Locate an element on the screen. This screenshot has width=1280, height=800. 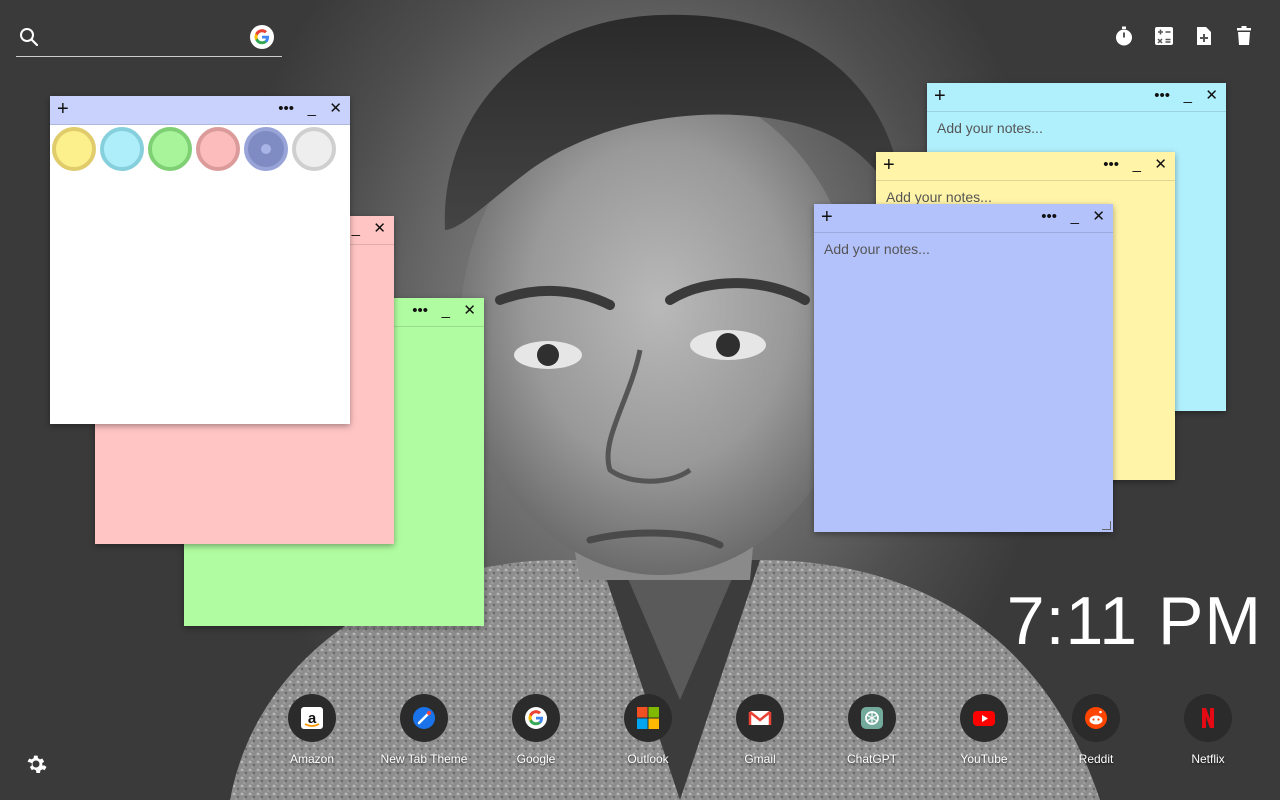
shortcut-netflix: Netflix is located at coordinates (1208, 730).